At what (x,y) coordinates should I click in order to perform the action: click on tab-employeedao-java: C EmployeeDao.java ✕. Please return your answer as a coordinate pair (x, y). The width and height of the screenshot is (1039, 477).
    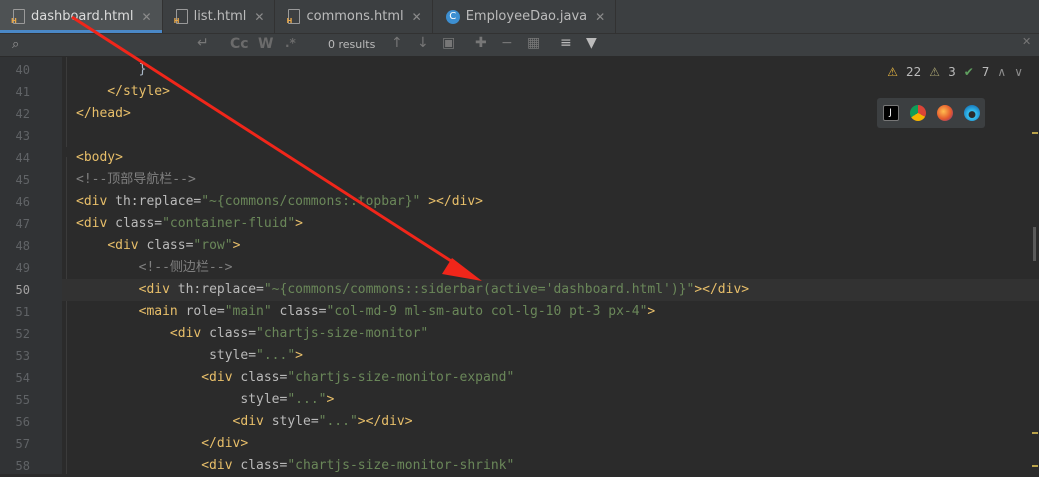
    Looking at the image, I should click on (525, 16).